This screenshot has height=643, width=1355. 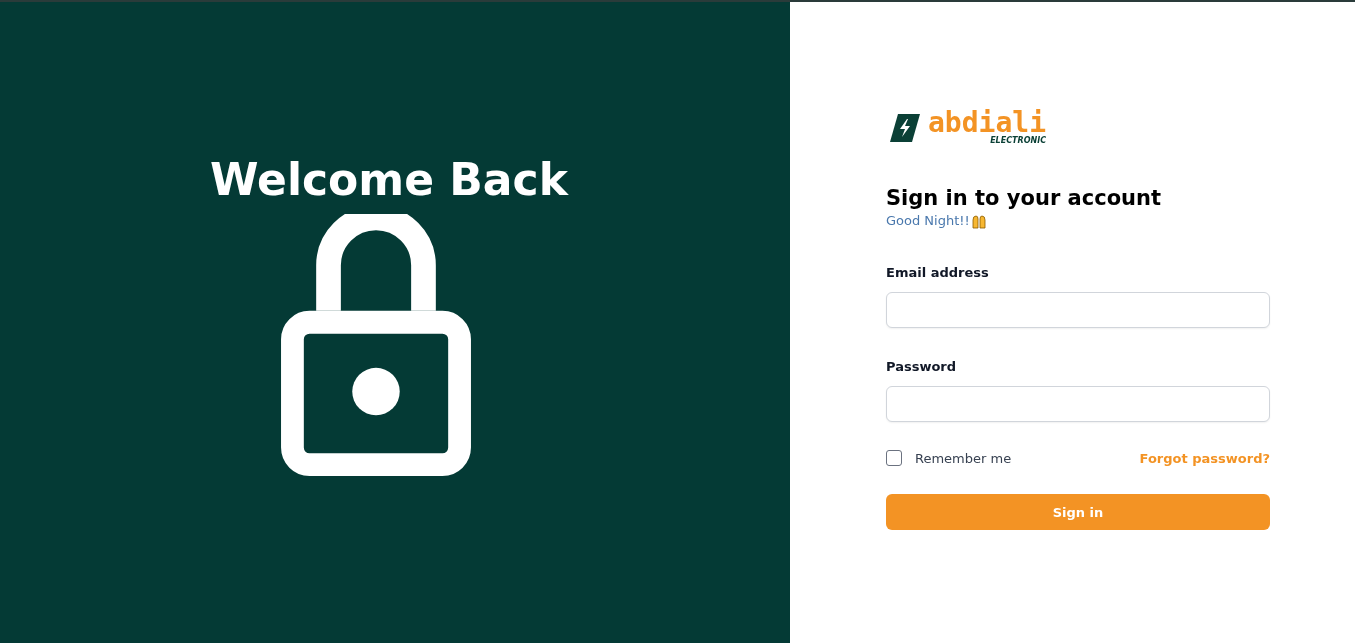 I want to click on remember-checkbox, so click(x=894, y=458).